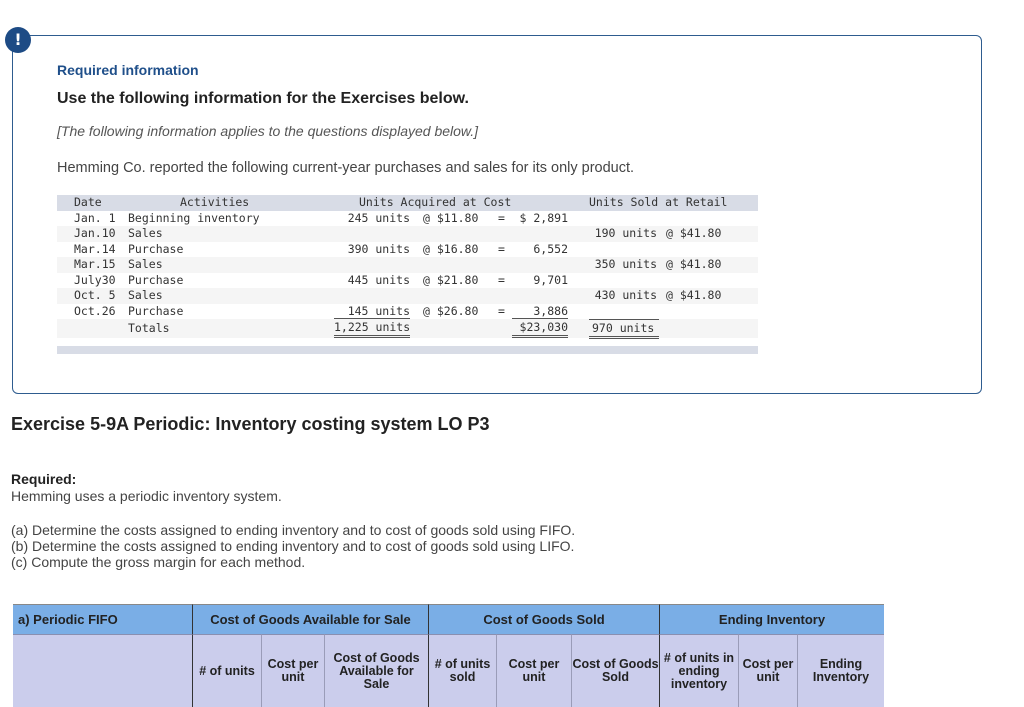 The image size is (1024, 707). What do you see at coordinates (615, 670) in the screenshot?
I see `col-cogs: Cost of Goods Sold` at bounding box center [615, 670].